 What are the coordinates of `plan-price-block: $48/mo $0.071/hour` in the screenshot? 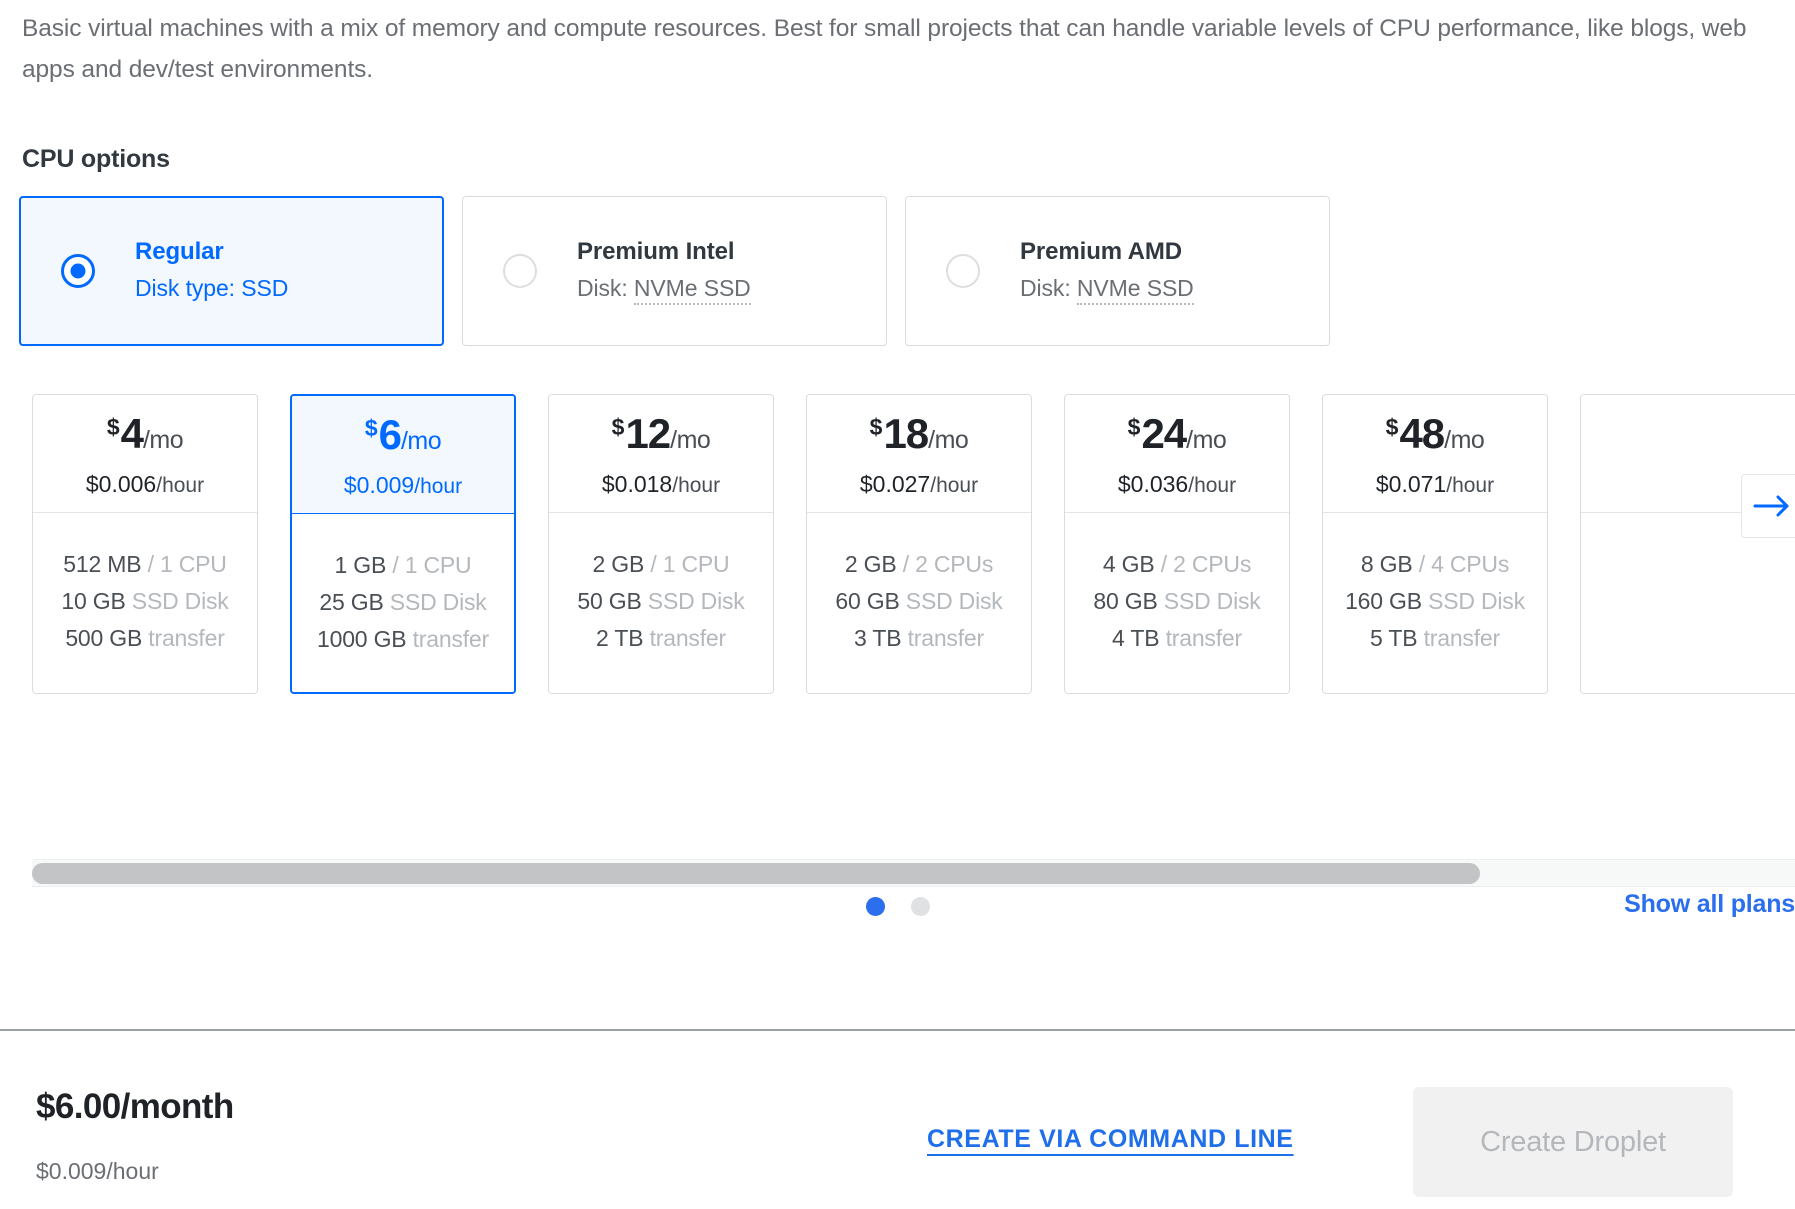 It's located at (1435, 454).